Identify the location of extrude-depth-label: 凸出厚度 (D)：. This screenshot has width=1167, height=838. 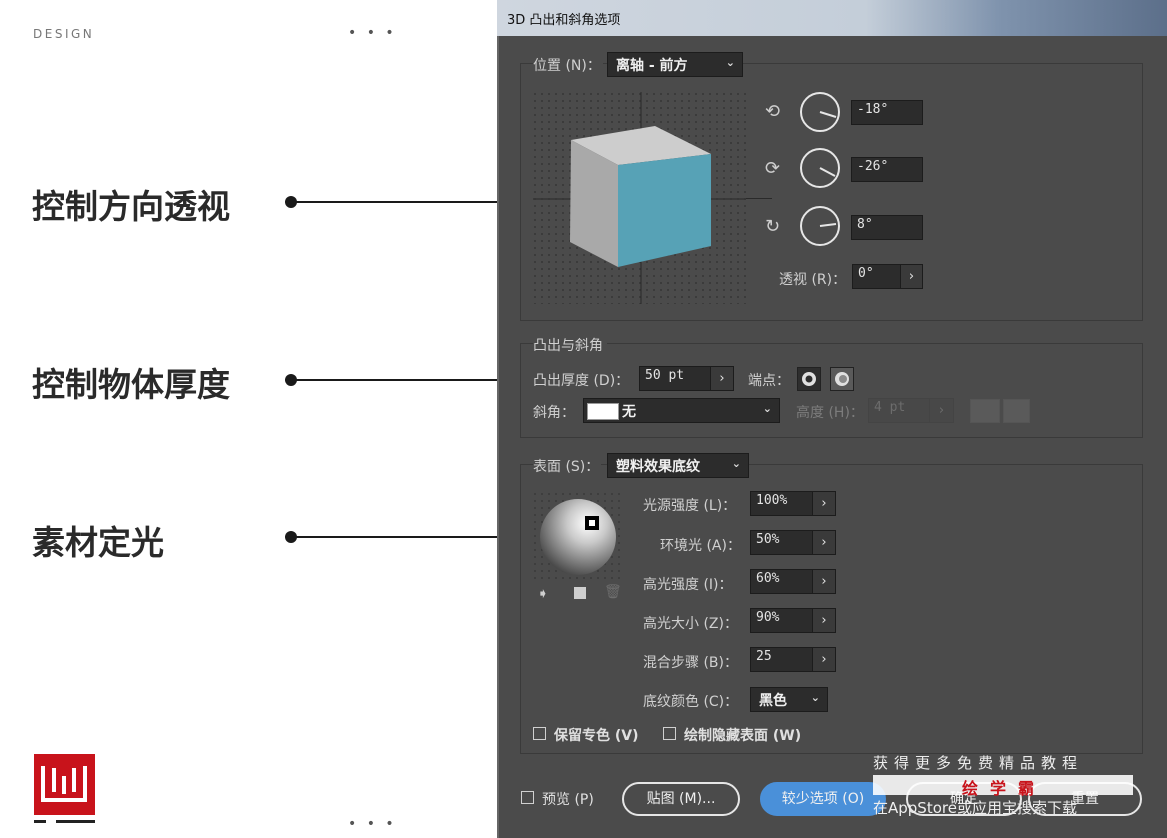
(581, 381).